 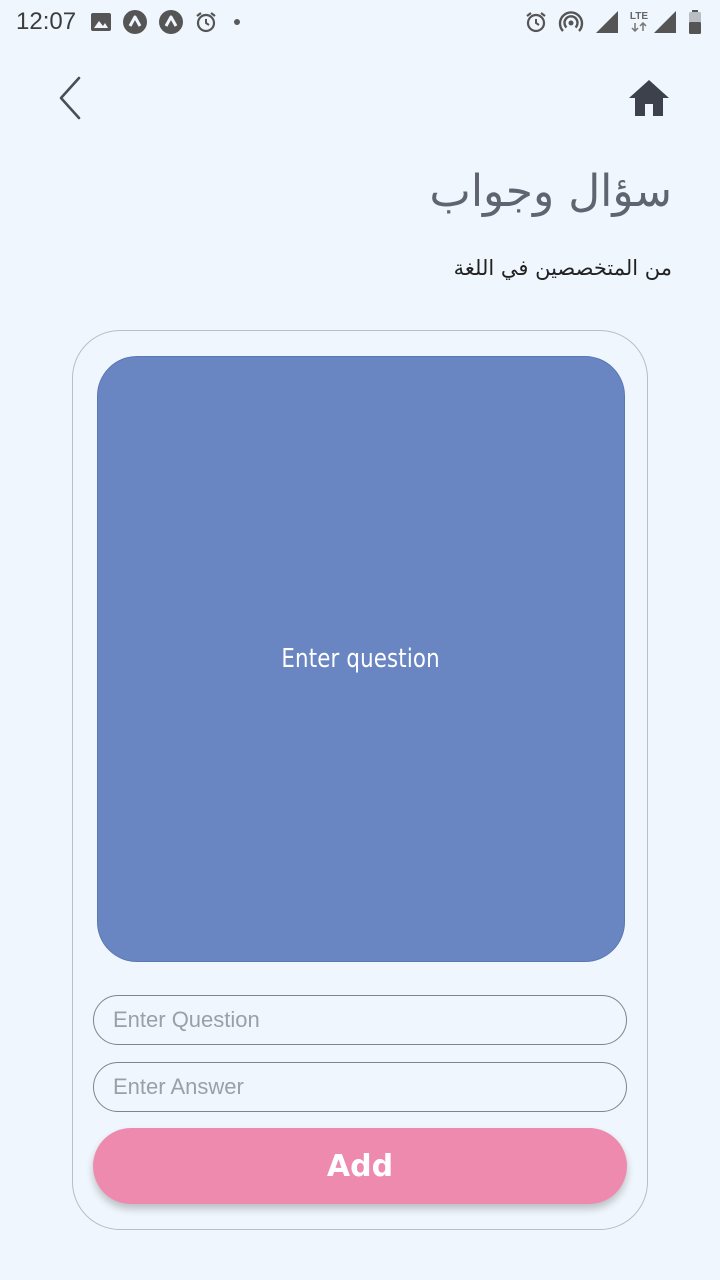 I want to click on status-right: LTE, so click(x=613, y=22).